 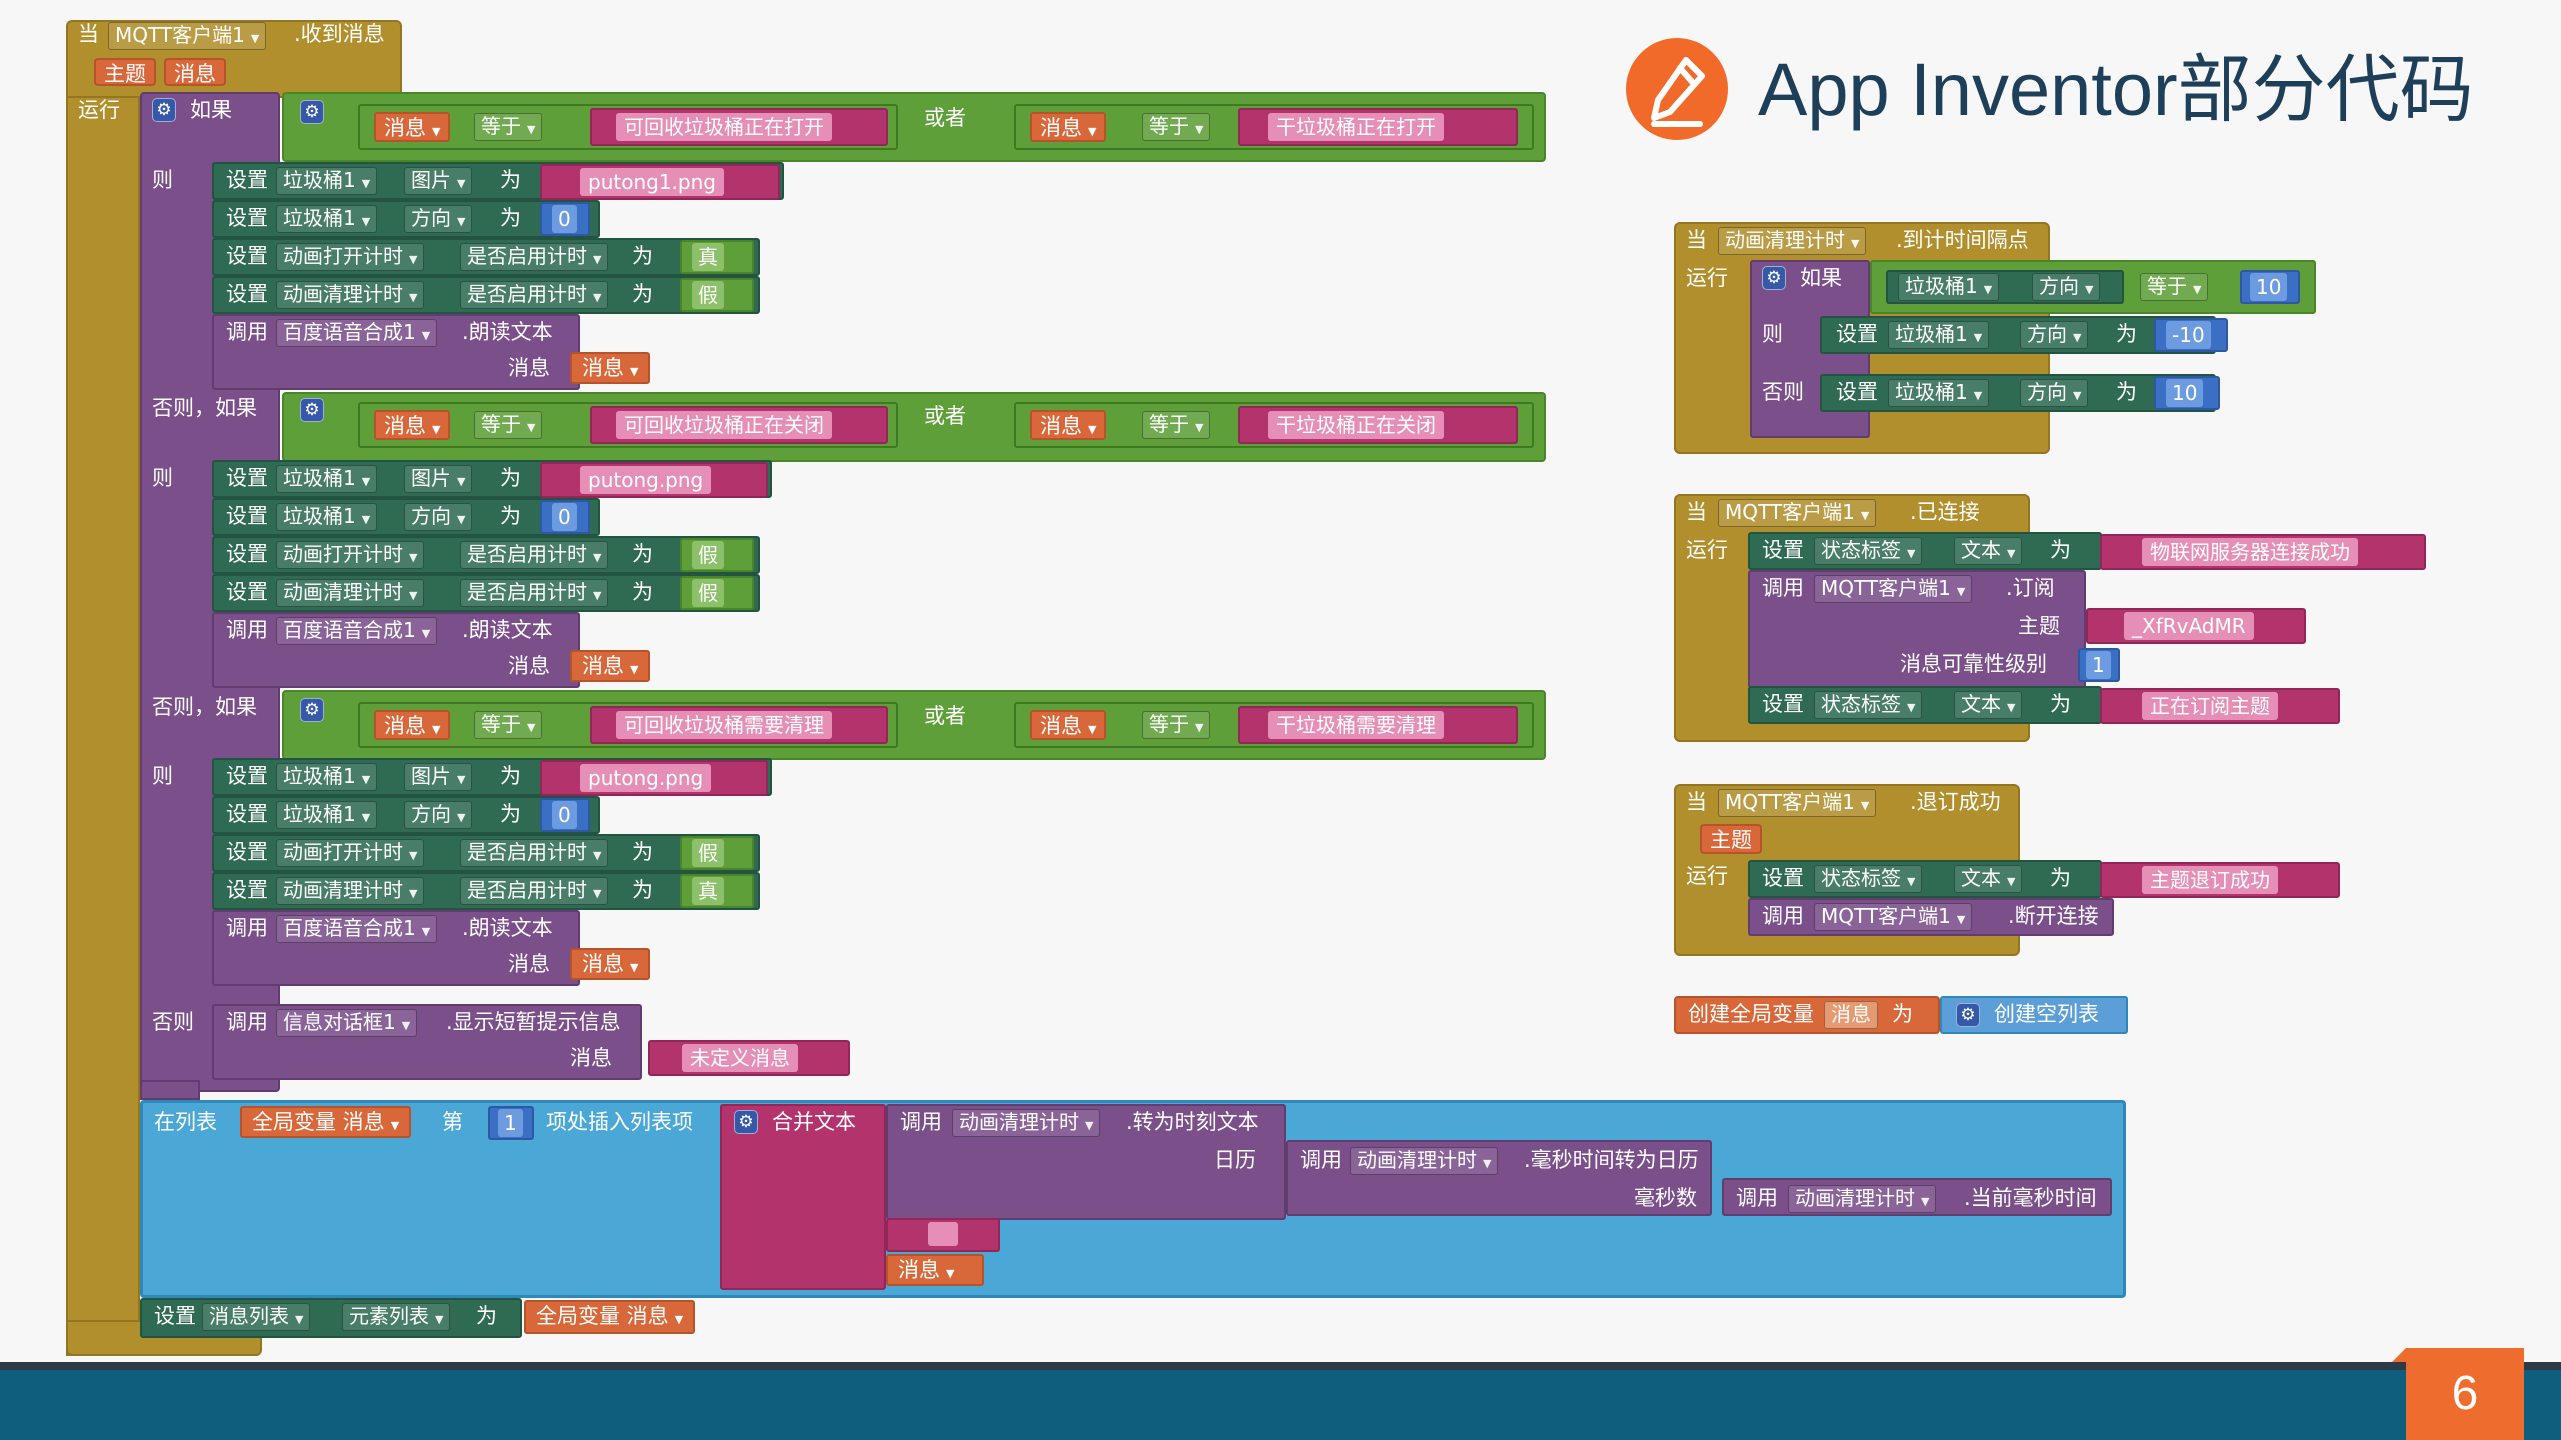 What do you see at coordinates (724, 425) in the screenshot?
I see `string-recyclable-close: 可回收垃圾桶正在关闭` at bounding box center [724, 425].